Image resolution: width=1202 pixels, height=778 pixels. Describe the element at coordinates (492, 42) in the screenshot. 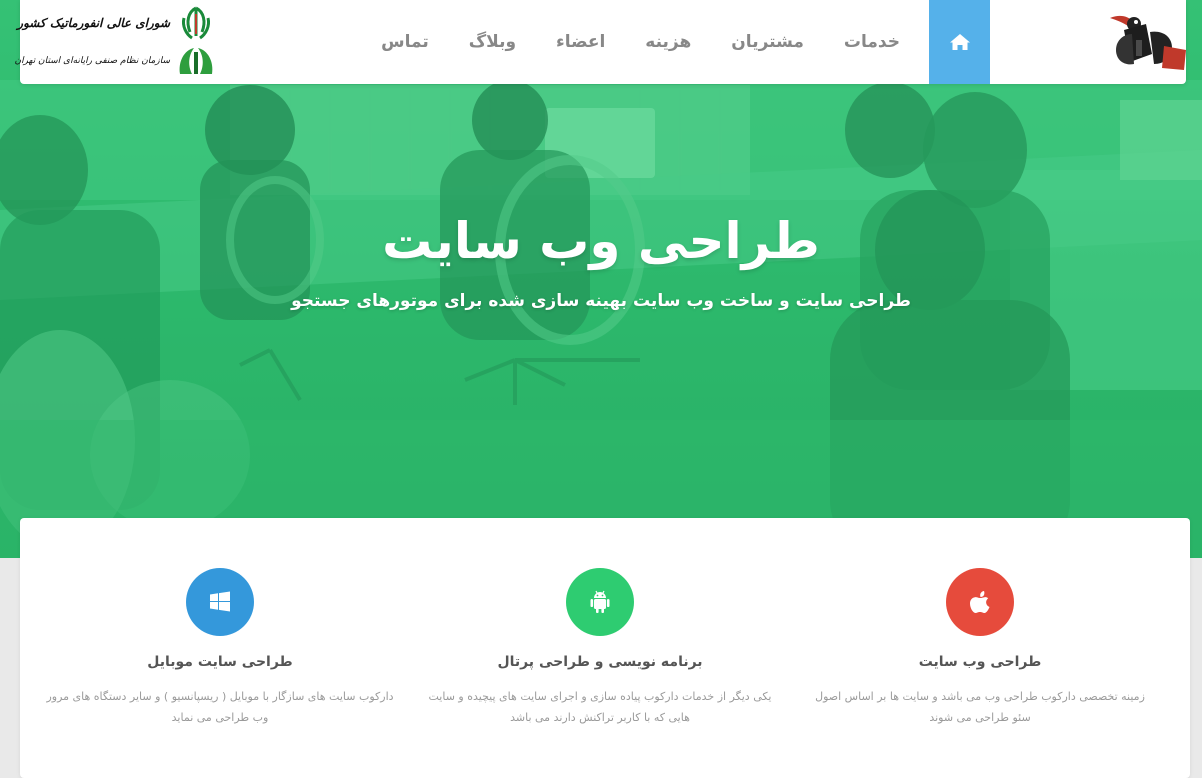

I see `nav-item-blog: وبلاگ` at that location.